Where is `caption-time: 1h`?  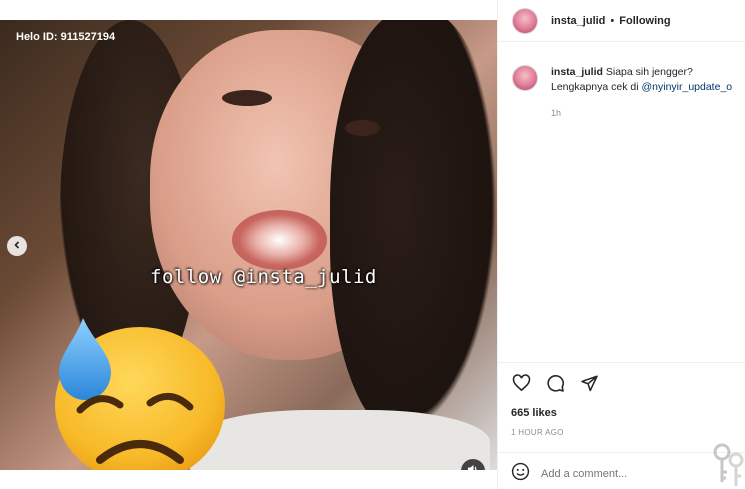
caption-time: 1h is located at coordinates (556, 113).